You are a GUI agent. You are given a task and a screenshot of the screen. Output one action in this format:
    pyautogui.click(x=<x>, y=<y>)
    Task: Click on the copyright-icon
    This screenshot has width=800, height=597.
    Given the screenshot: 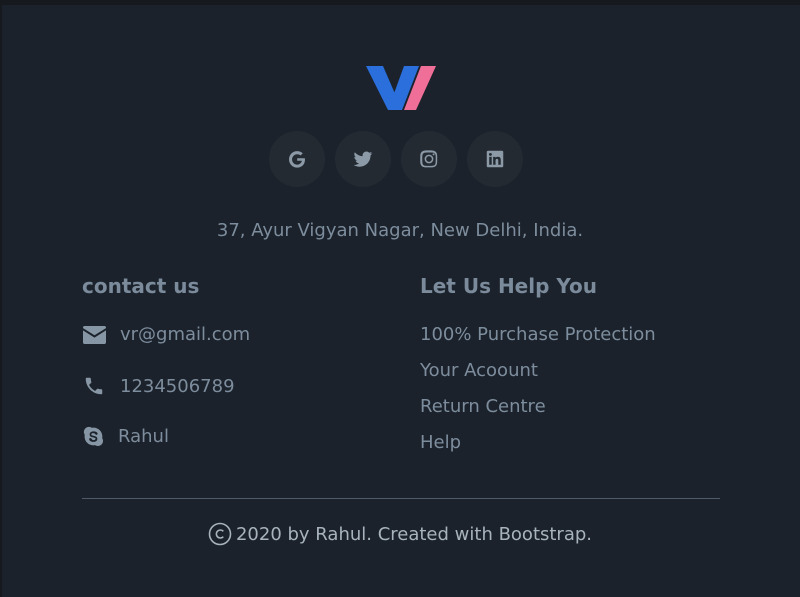 What is the action you would take?
    pyautogui.click(x=220, y=534)
    